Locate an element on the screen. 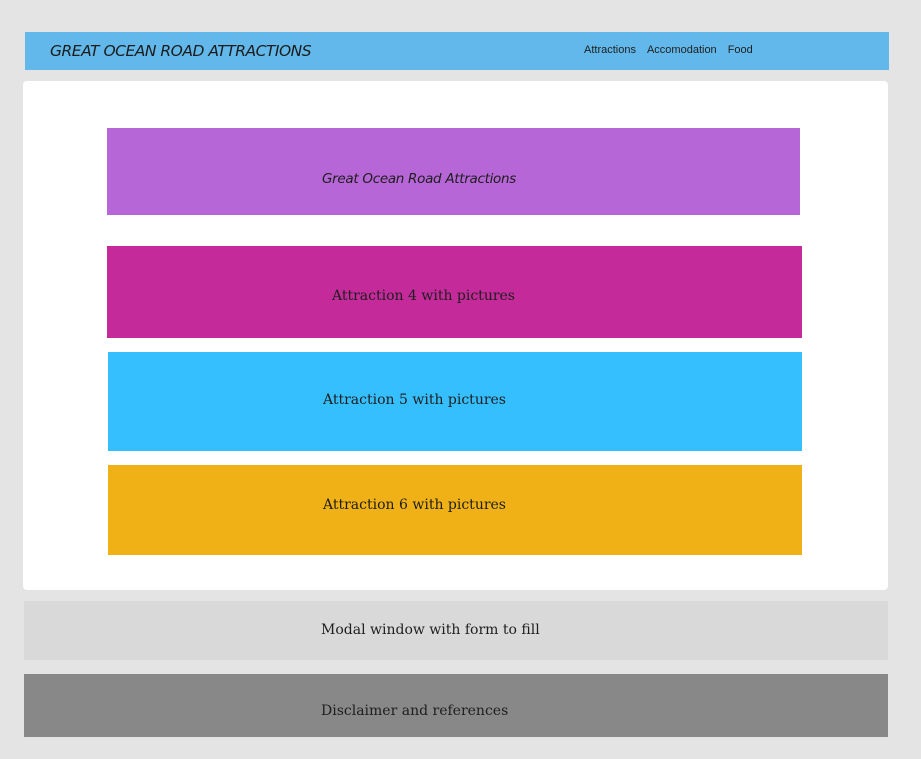  hero-banner: Great Ocean Road Attractions is located at coordinates (453, 171).